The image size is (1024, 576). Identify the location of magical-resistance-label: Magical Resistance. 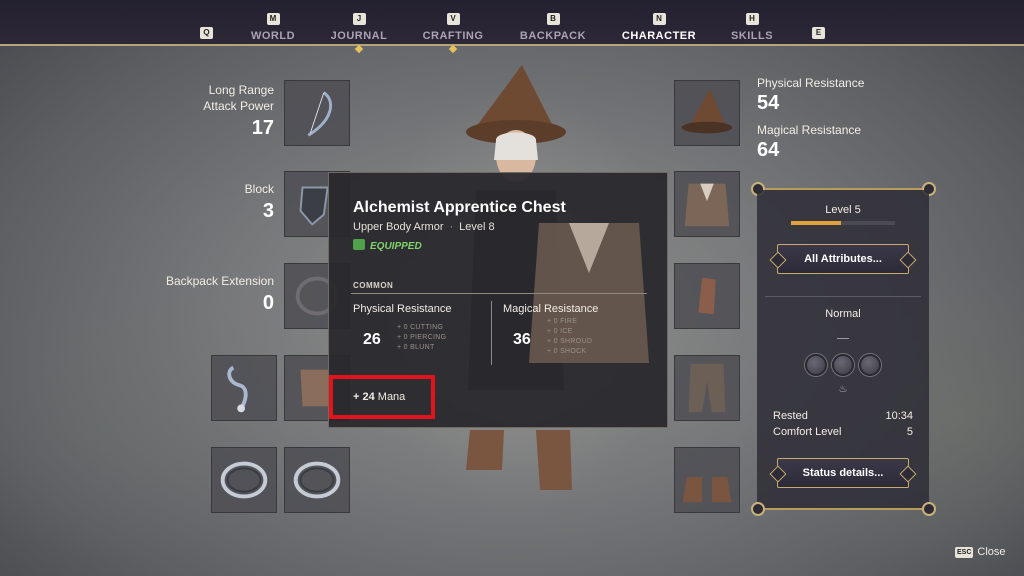
(809, 130).